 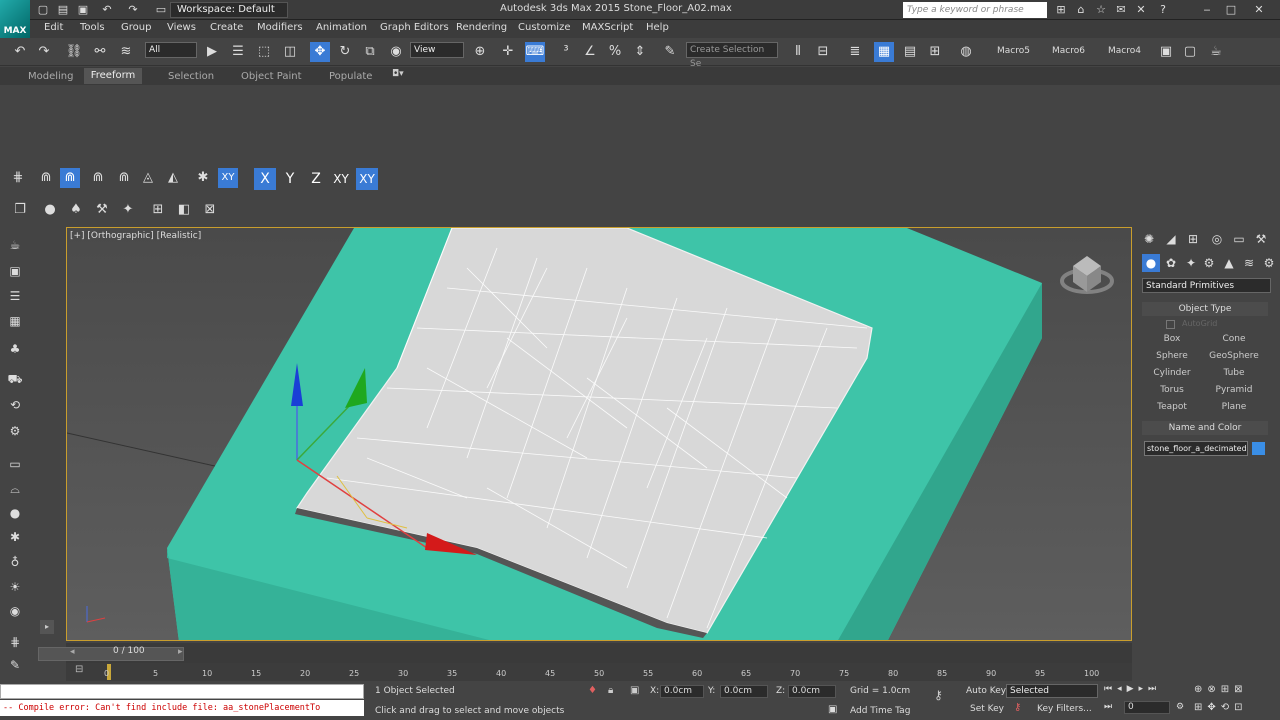 I want to click on communication-icon: ✉, so click(x=1121, y=10).